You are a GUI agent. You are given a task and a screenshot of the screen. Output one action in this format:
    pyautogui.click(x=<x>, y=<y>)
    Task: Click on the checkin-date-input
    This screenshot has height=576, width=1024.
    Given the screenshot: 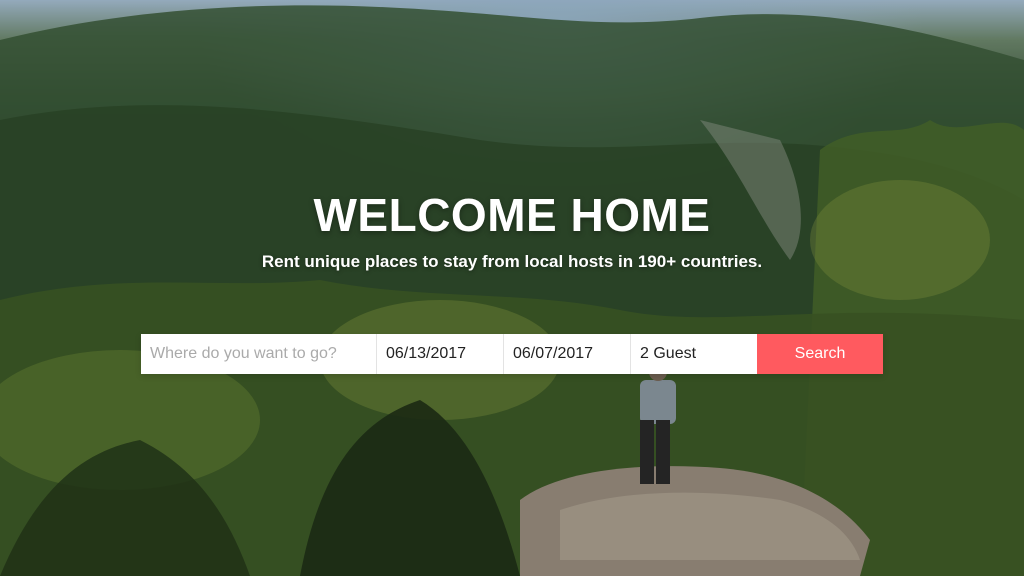 What is the action you would take?
    pyautogui.click(x=439, y=354)
    